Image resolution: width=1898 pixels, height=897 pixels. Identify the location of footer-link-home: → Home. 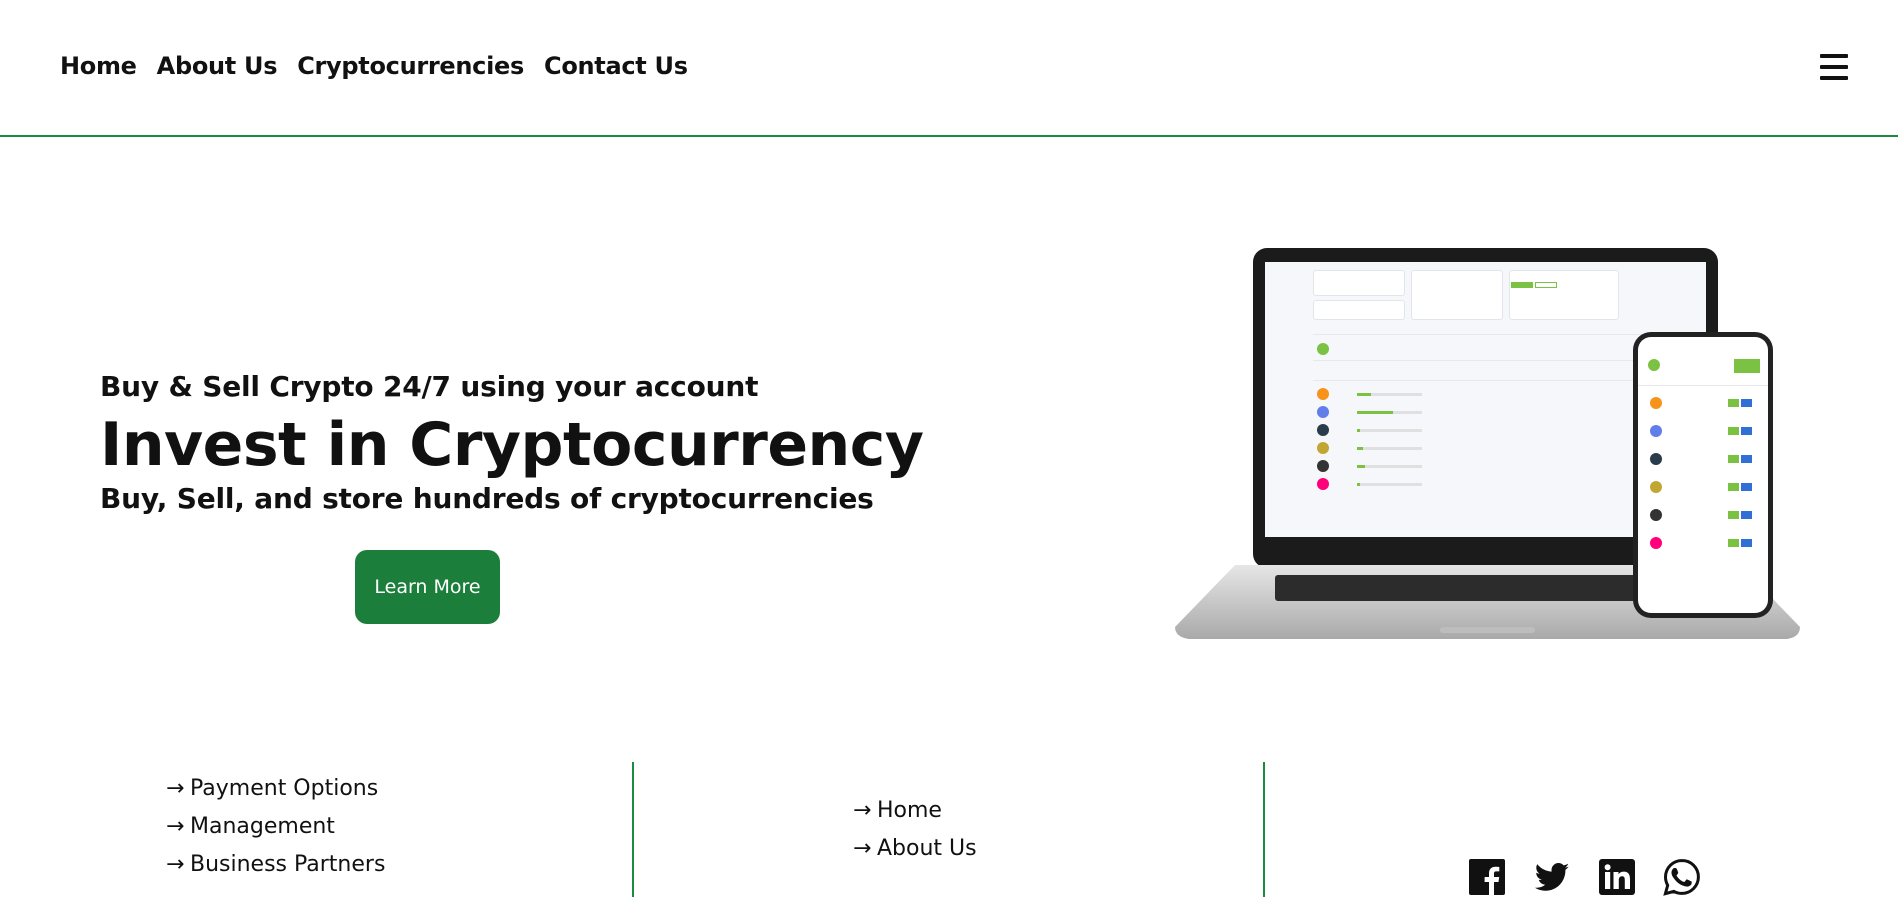
(915, 810).